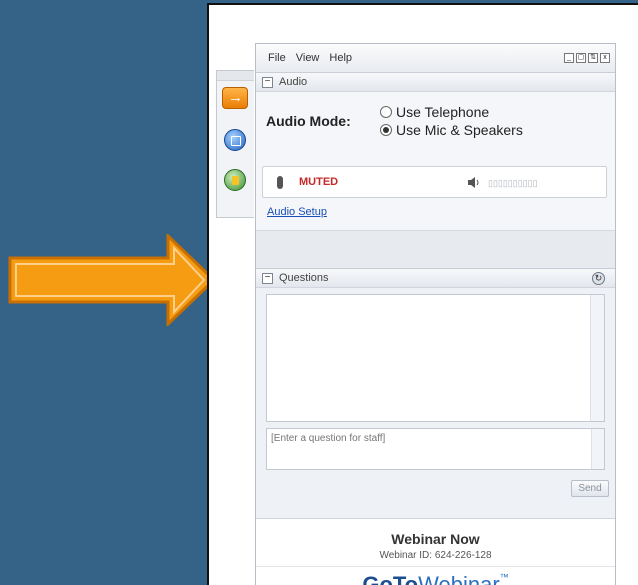 The height and width of the screenshot is (585, 638). I want to click on menu-help: Help, so click(340, 58).